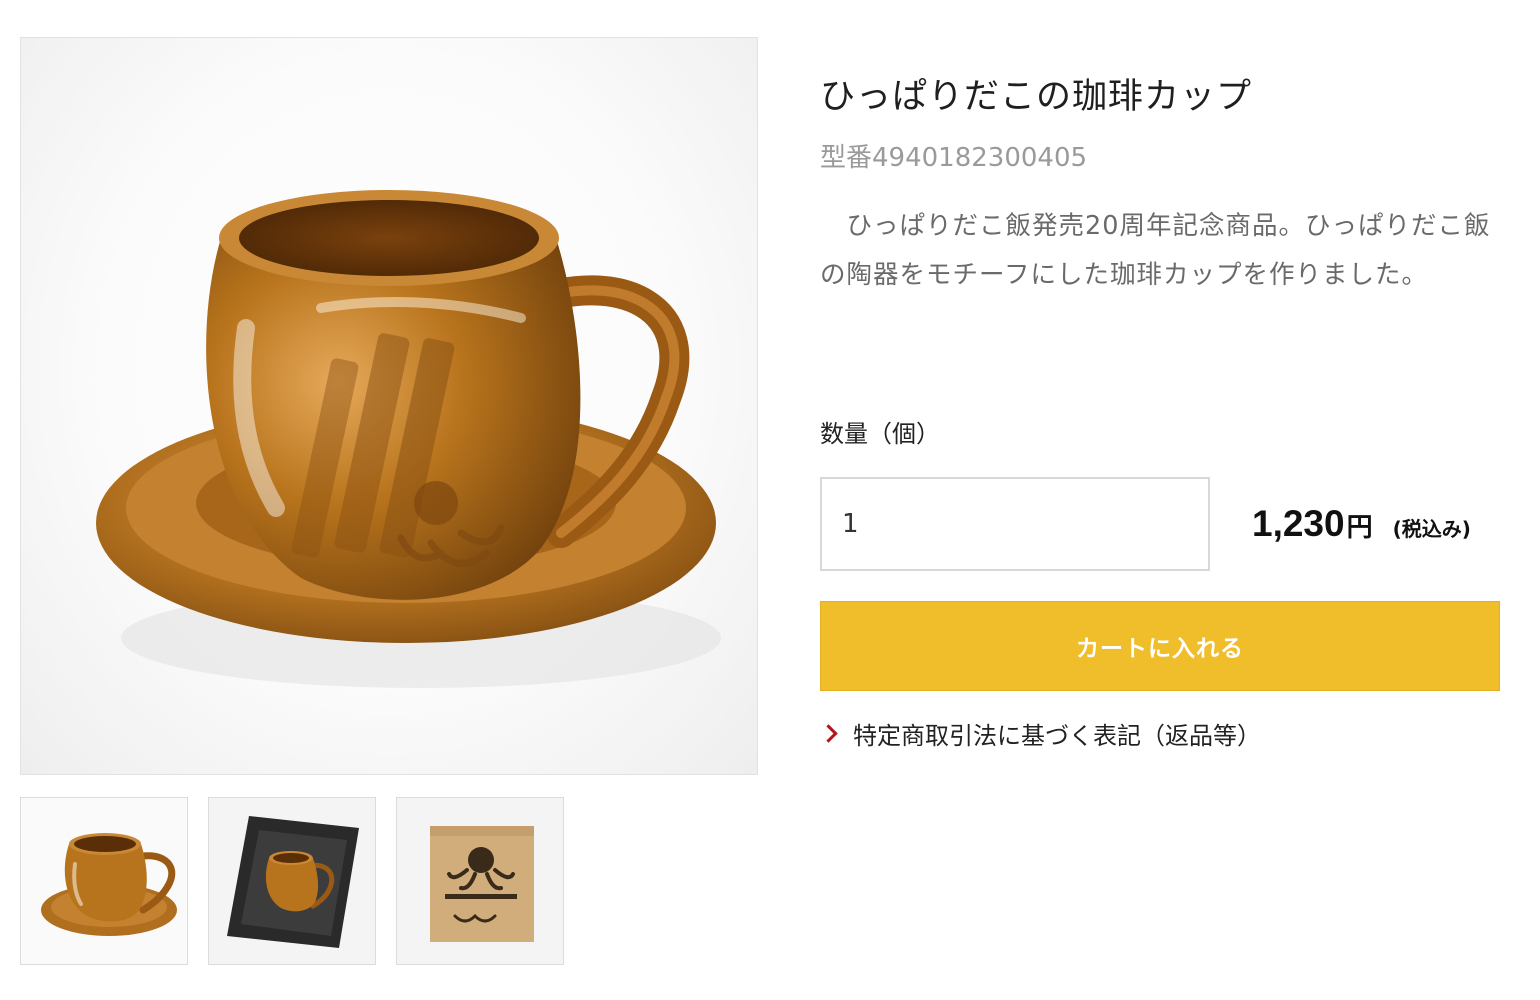 This screenshot has height=1000, width=1540. I want to click on product-model-number: 型番4940182300405, so click(954, 158).